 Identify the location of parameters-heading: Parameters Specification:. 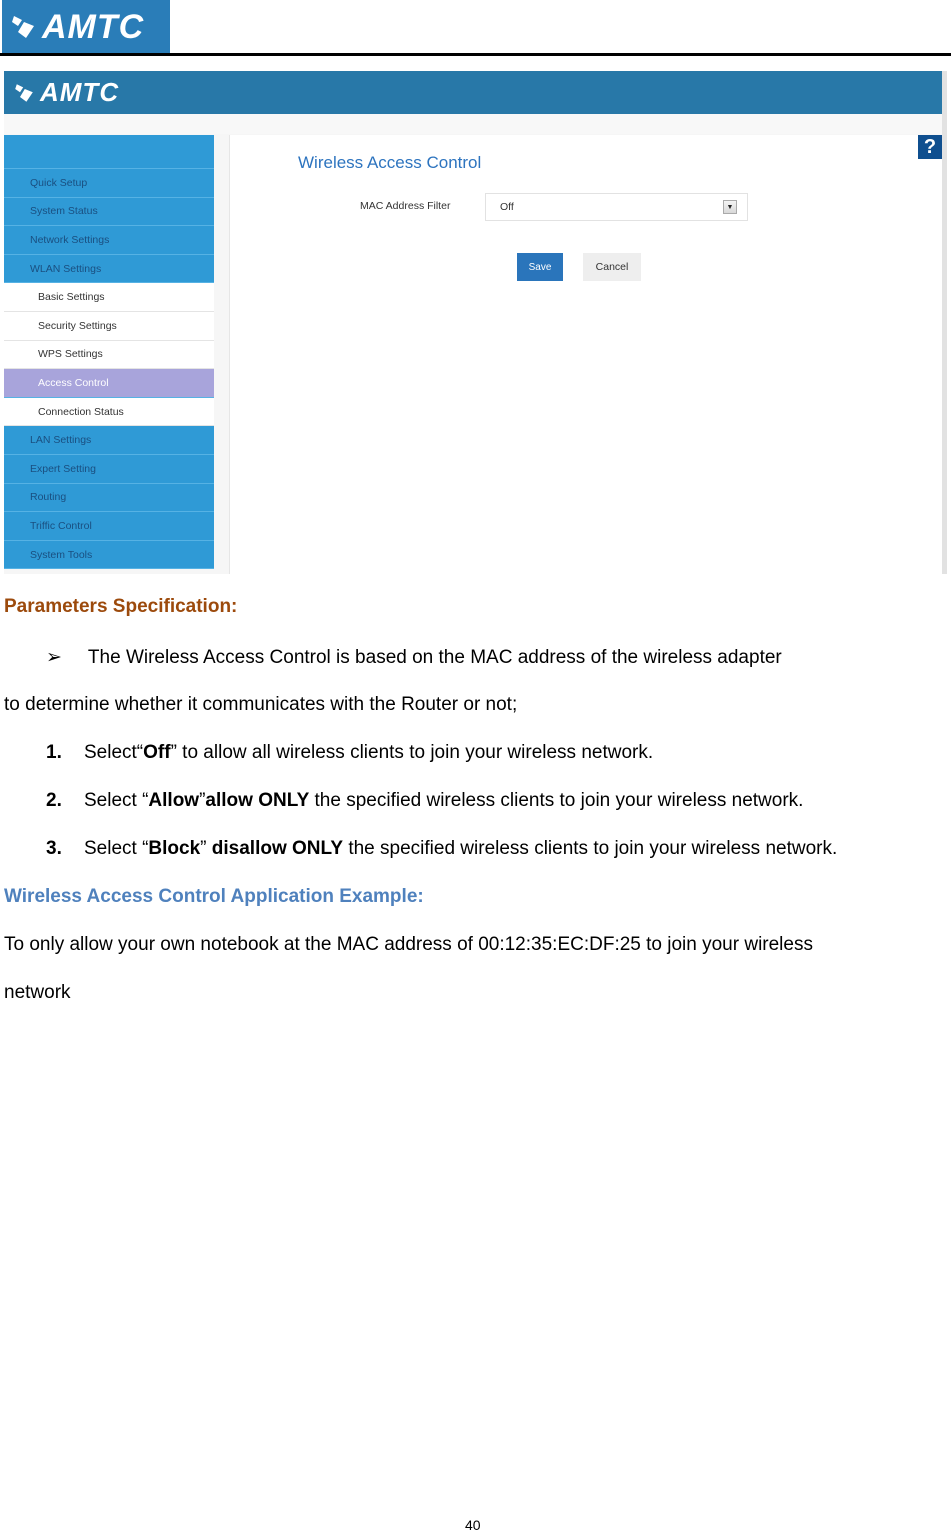
(121, 606).